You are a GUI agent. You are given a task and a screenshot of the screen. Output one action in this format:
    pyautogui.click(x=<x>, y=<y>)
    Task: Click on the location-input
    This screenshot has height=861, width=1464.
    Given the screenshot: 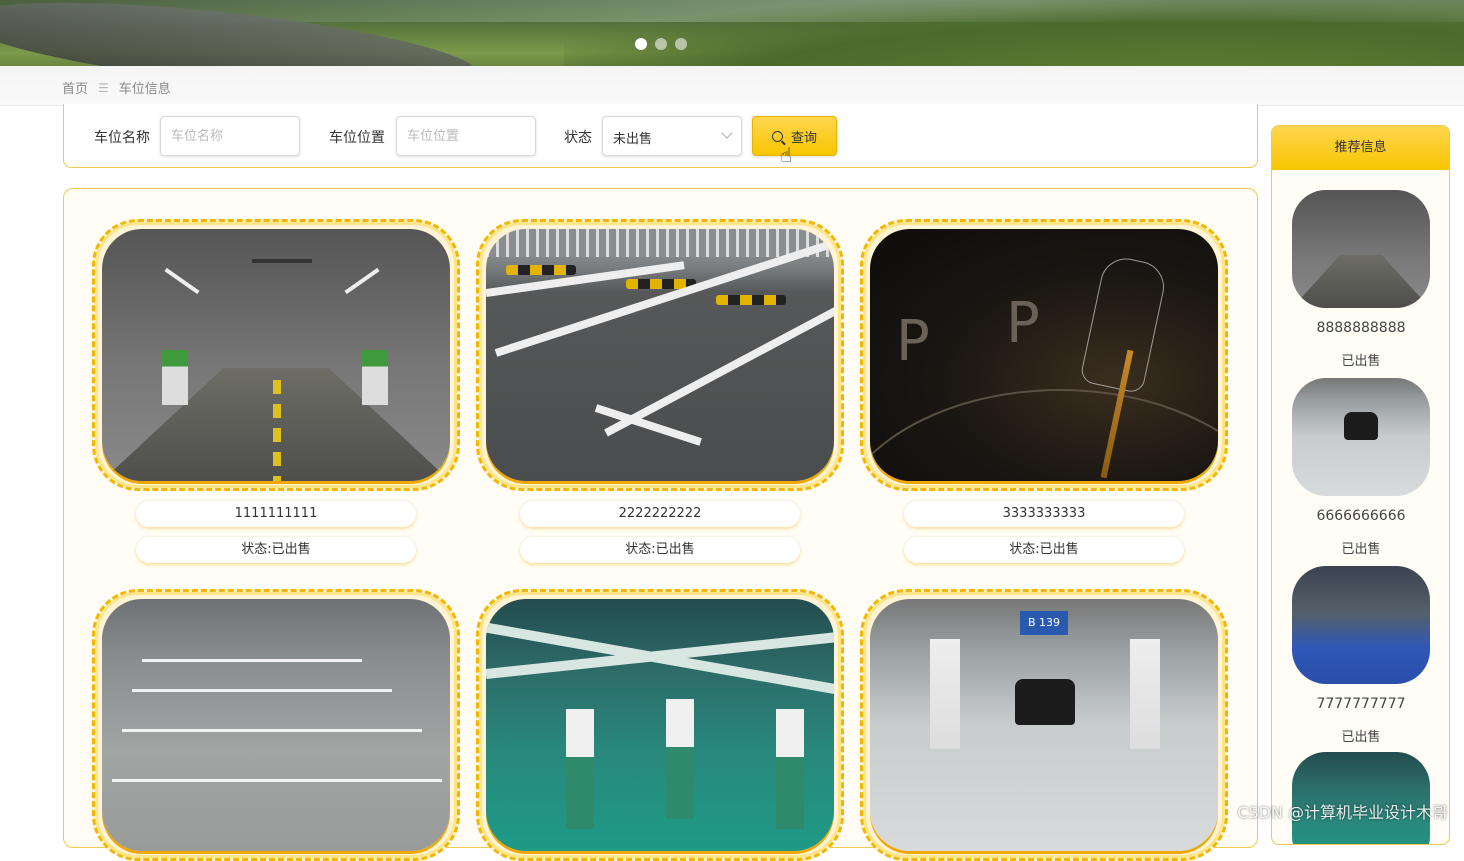 What is the action you would take?
    pyautogui.click(x=466, y=136)
    